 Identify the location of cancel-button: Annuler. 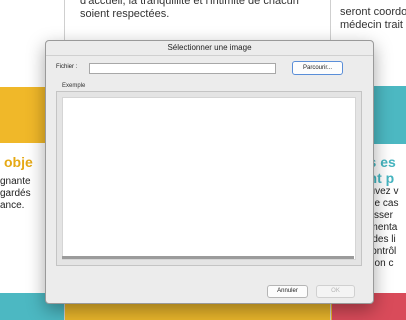
(287, 291).